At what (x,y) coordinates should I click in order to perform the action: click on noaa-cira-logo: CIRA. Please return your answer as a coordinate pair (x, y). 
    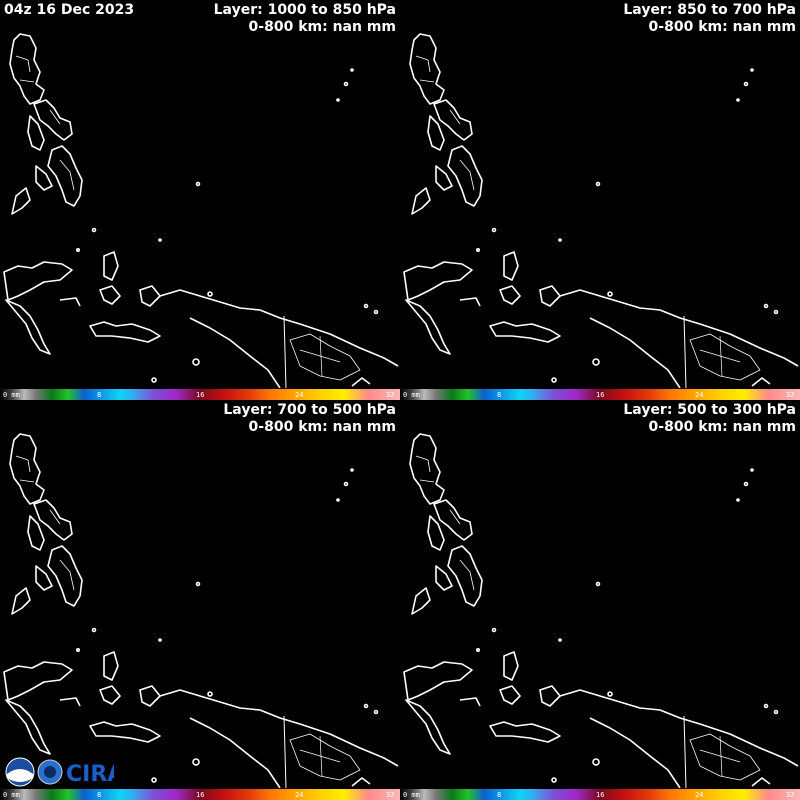
    Looking at the image, I should click on (59, 772).